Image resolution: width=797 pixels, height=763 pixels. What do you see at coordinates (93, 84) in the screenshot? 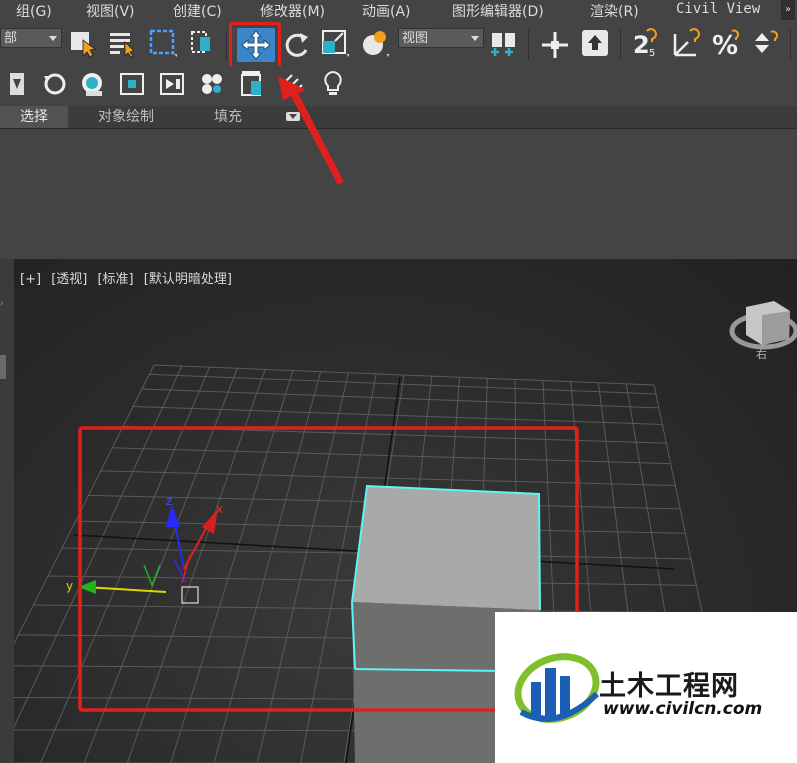
I see `align-icon` at bounding box center [93, 84].